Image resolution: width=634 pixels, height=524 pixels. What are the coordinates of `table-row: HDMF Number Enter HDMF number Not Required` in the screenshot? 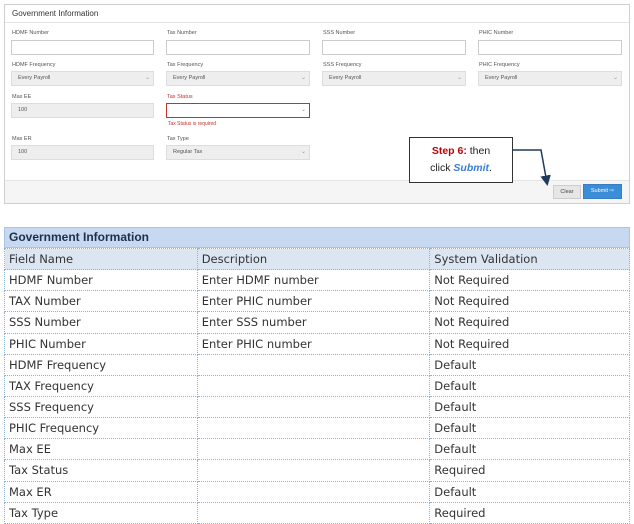 It's located at (317, 280).